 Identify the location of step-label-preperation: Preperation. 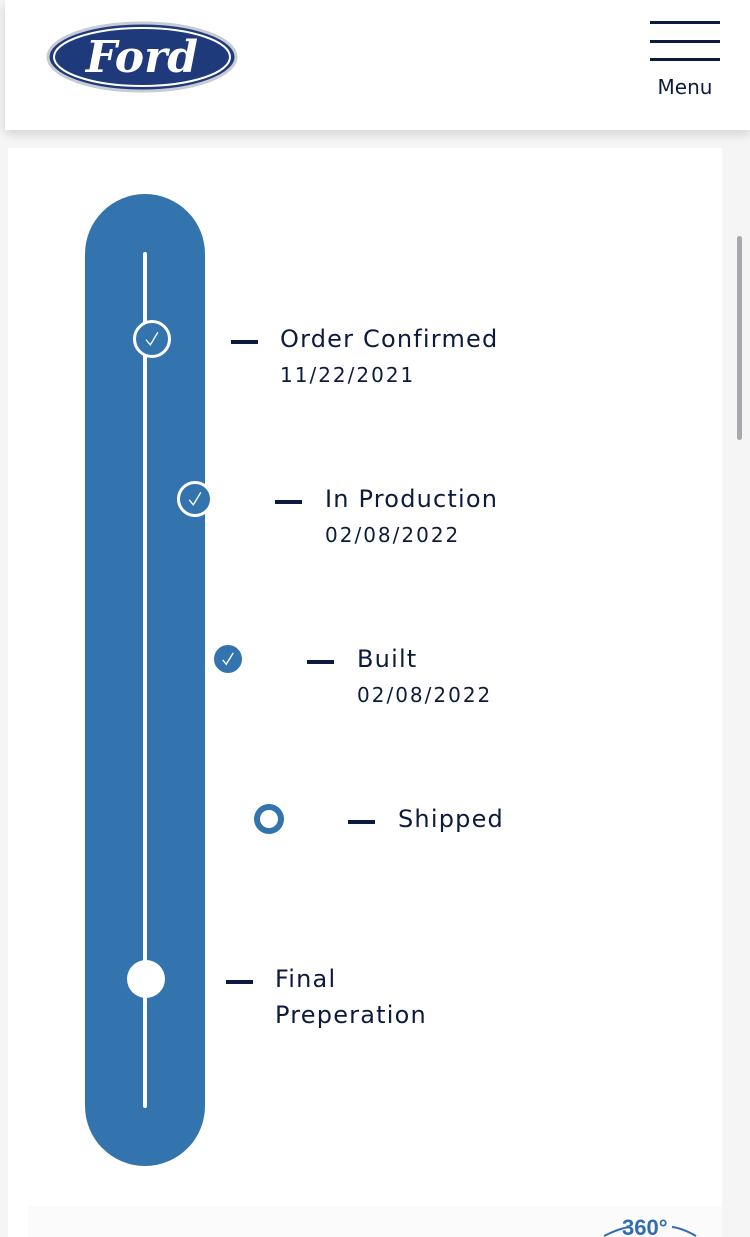
(351, 1015).